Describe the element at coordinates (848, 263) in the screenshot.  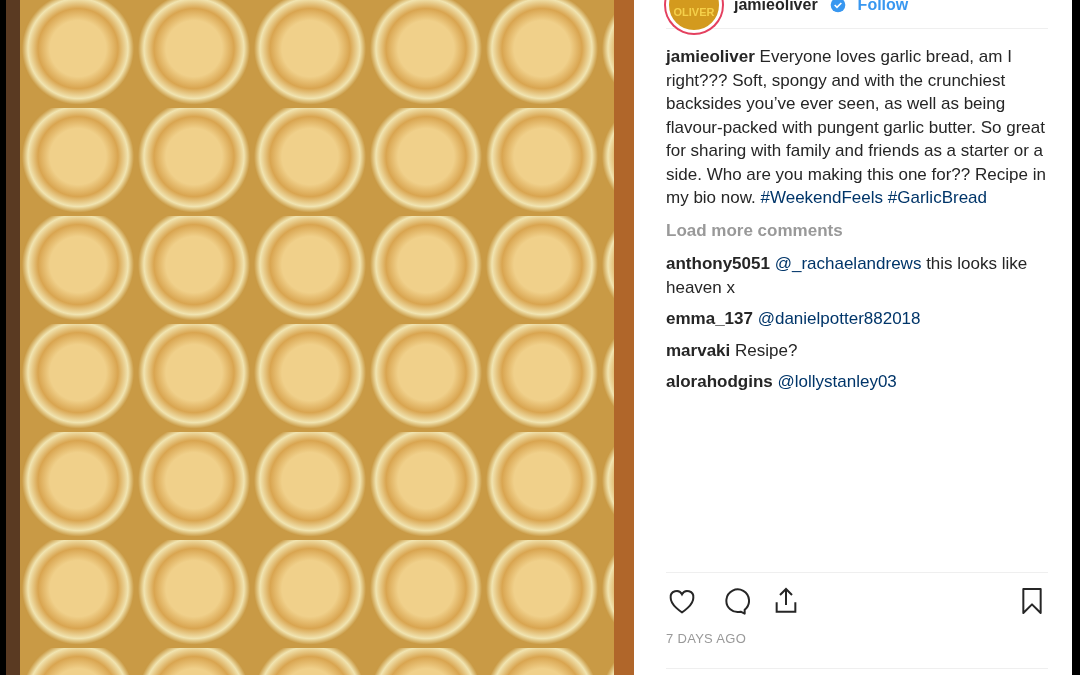
I see `mention-link: @_rachaelandrews` at that location.